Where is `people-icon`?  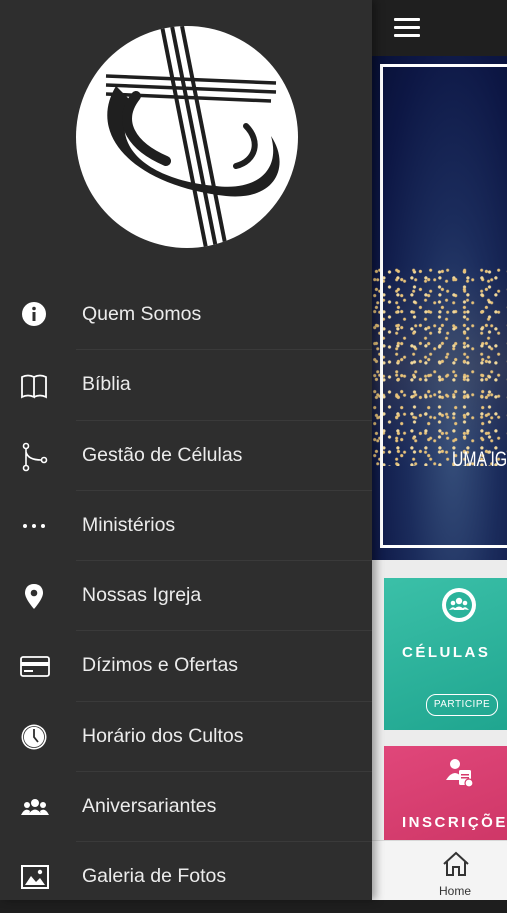 people-icon is located at coordinates (35, 807).